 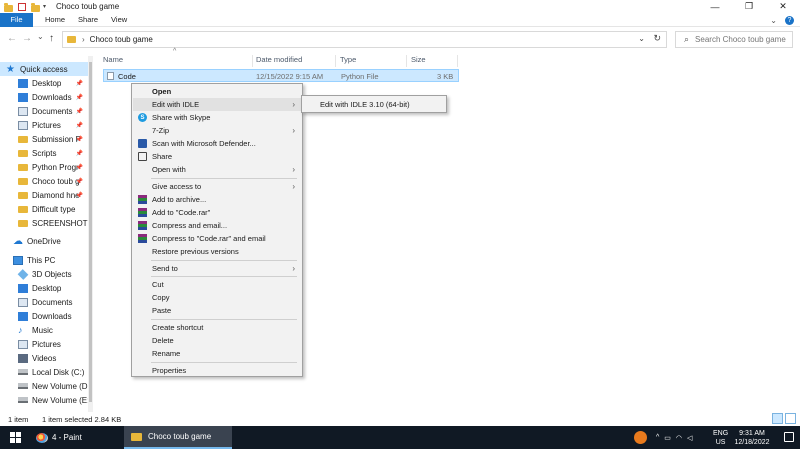 What do you see at coordinates (15, 437) in the screenshot?
I see `windows-start-icon` at bounding box center [15, 437].